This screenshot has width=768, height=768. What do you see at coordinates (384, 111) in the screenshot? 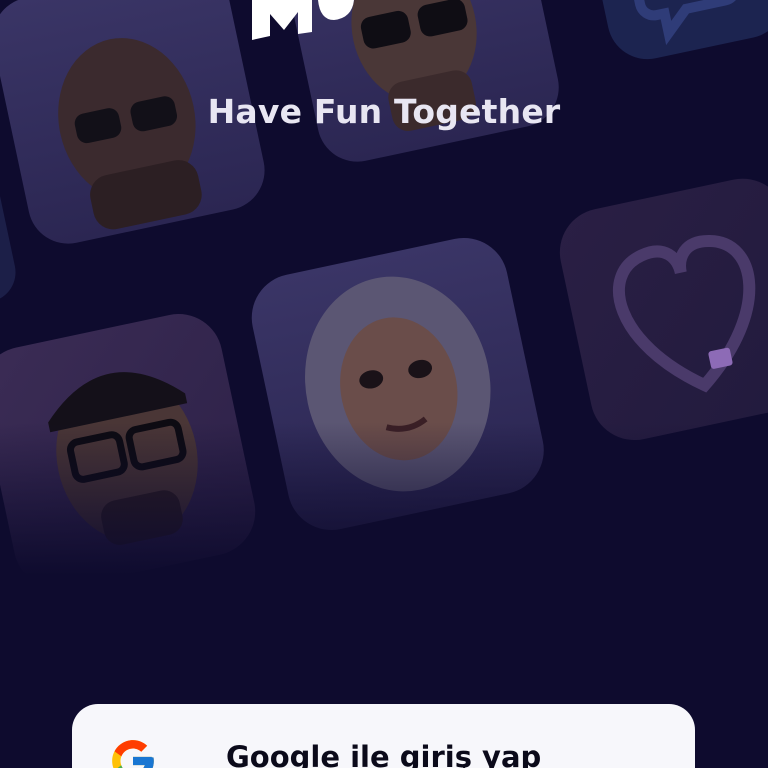
I see `app-tagline: Have Fun Together` at bounding box center [384, 111].